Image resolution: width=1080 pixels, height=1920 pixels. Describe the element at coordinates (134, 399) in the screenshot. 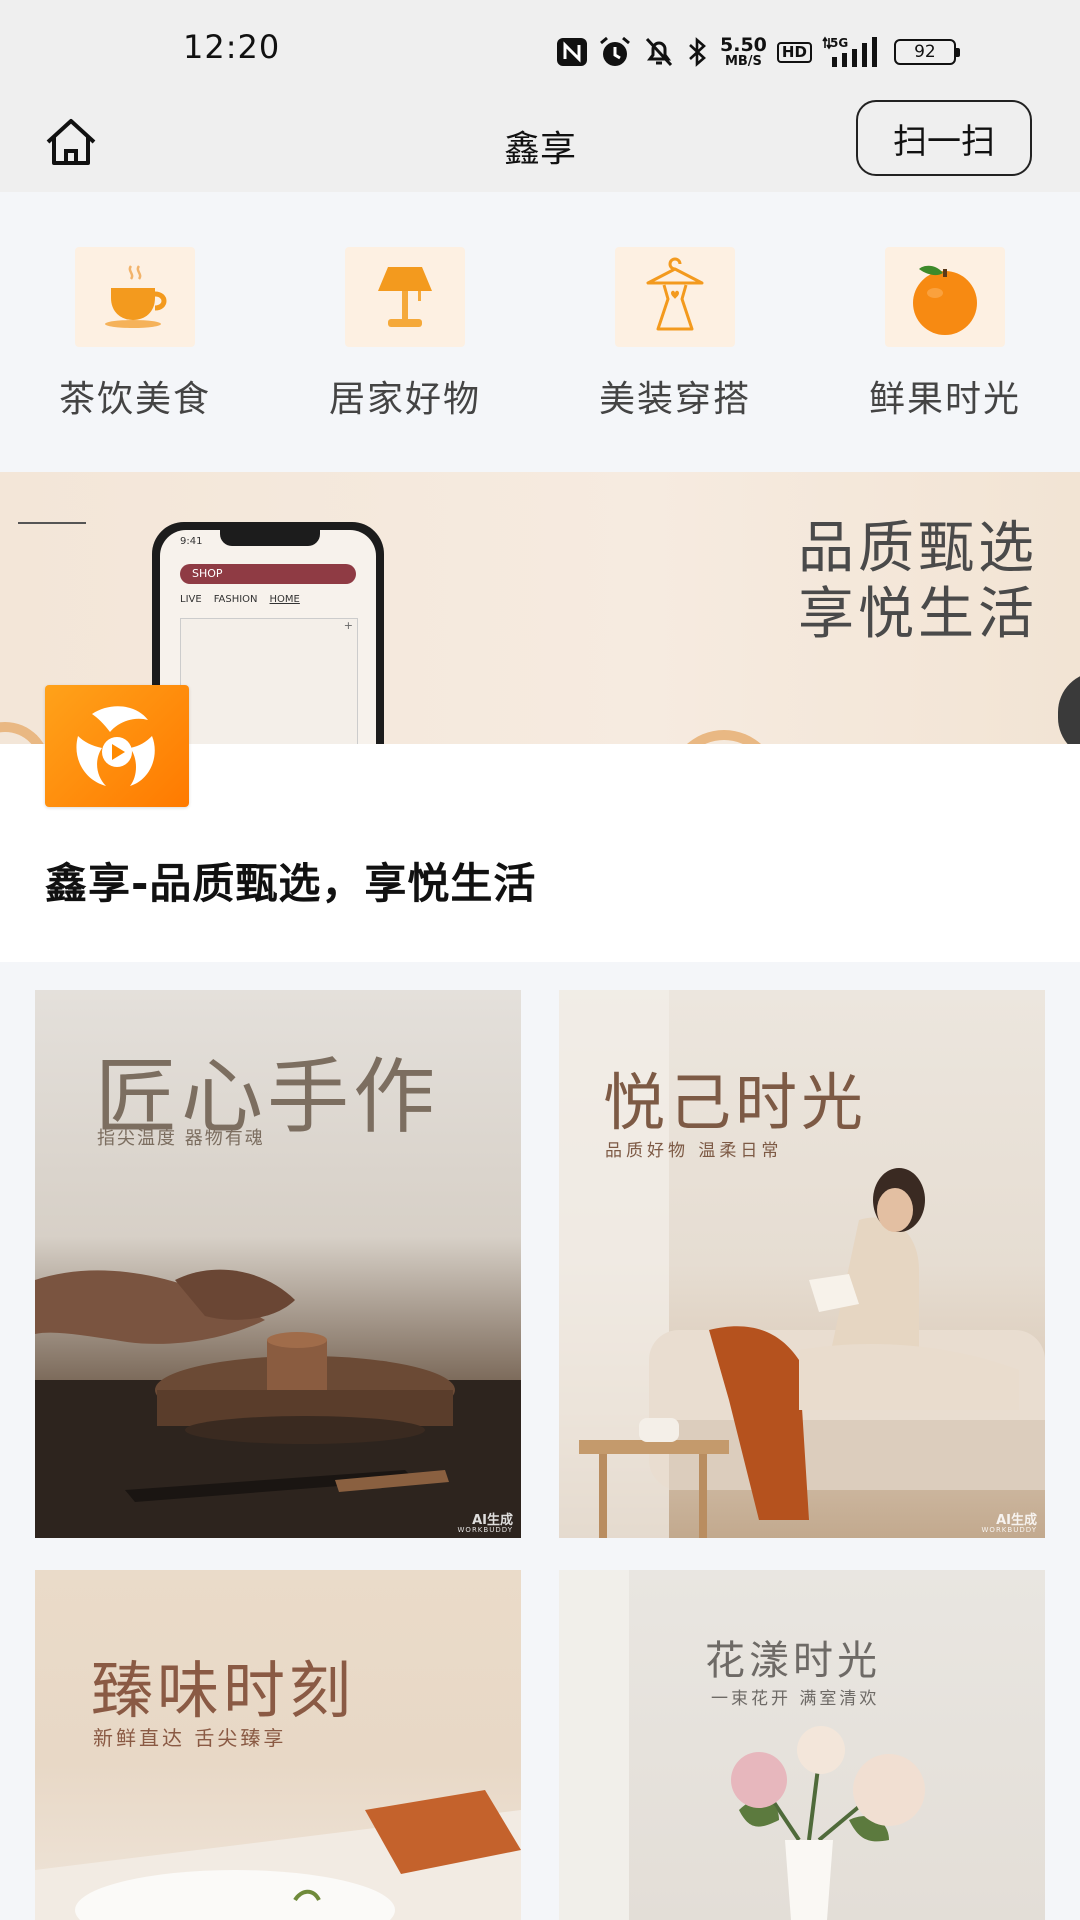

I see `category-label: 茶饮美食` at that location.